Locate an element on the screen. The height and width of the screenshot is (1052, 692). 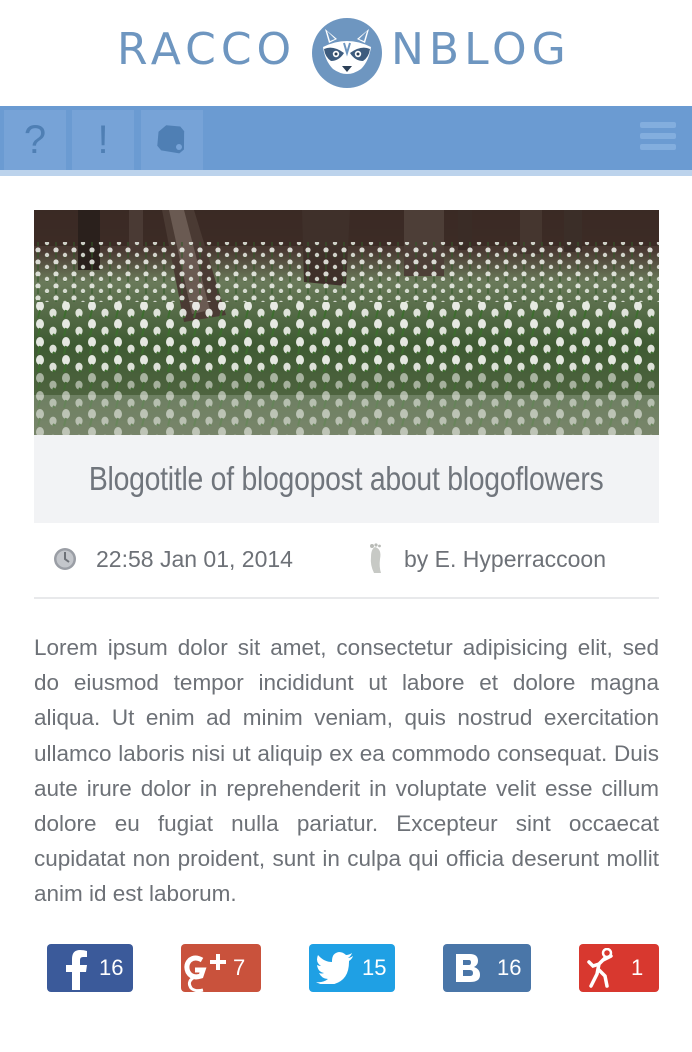
raccoon-face-icon is located at coordinates (347, 53).